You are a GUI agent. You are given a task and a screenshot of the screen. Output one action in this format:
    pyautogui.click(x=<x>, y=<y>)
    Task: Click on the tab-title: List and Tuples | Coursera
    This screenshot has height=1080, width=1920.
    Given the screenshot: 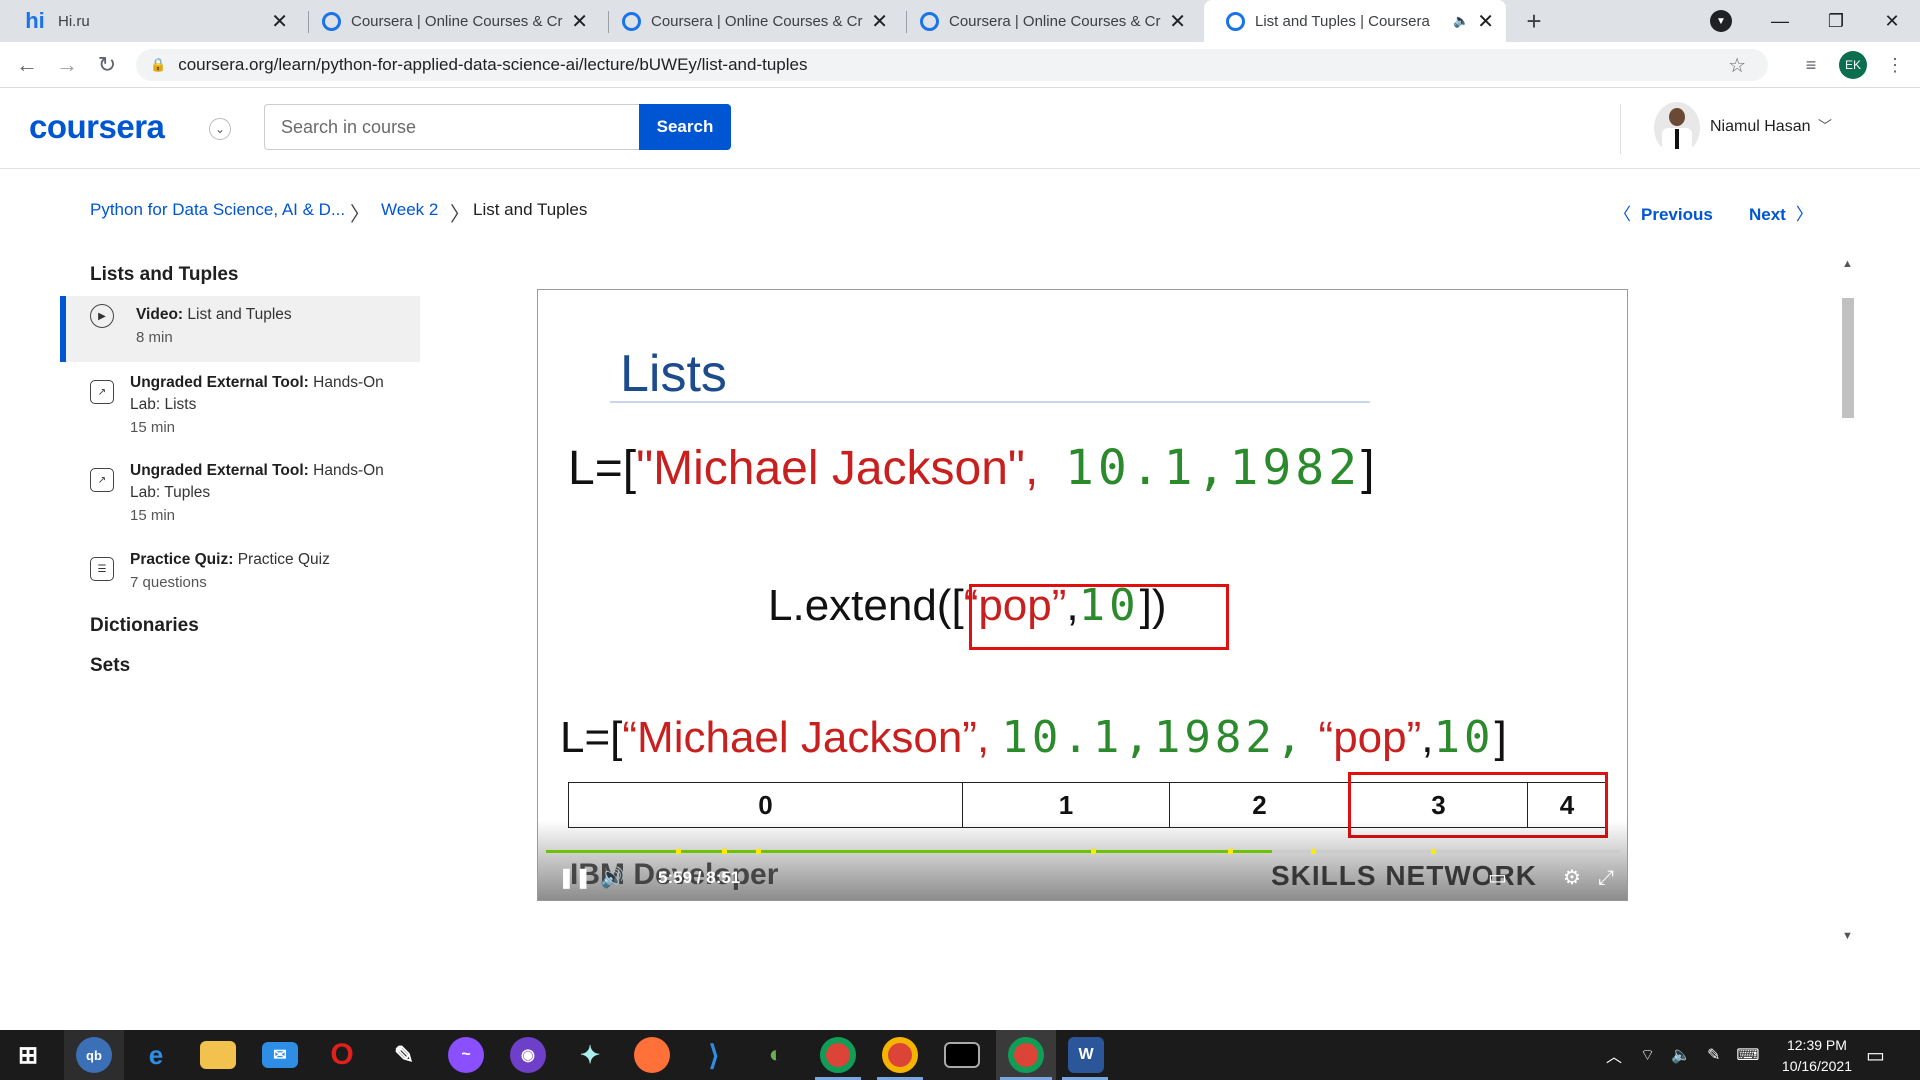 What is the action you would take?
    pyautogui.click(x=1342, y=21)
    